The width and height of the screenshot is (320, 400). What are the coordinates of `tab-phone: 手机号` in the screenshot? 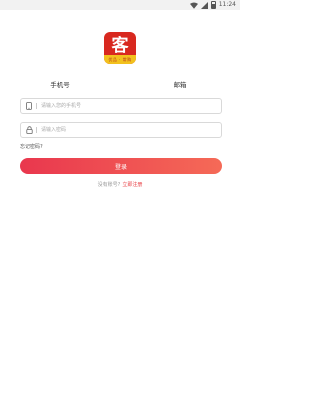 It's located at (60, 85).